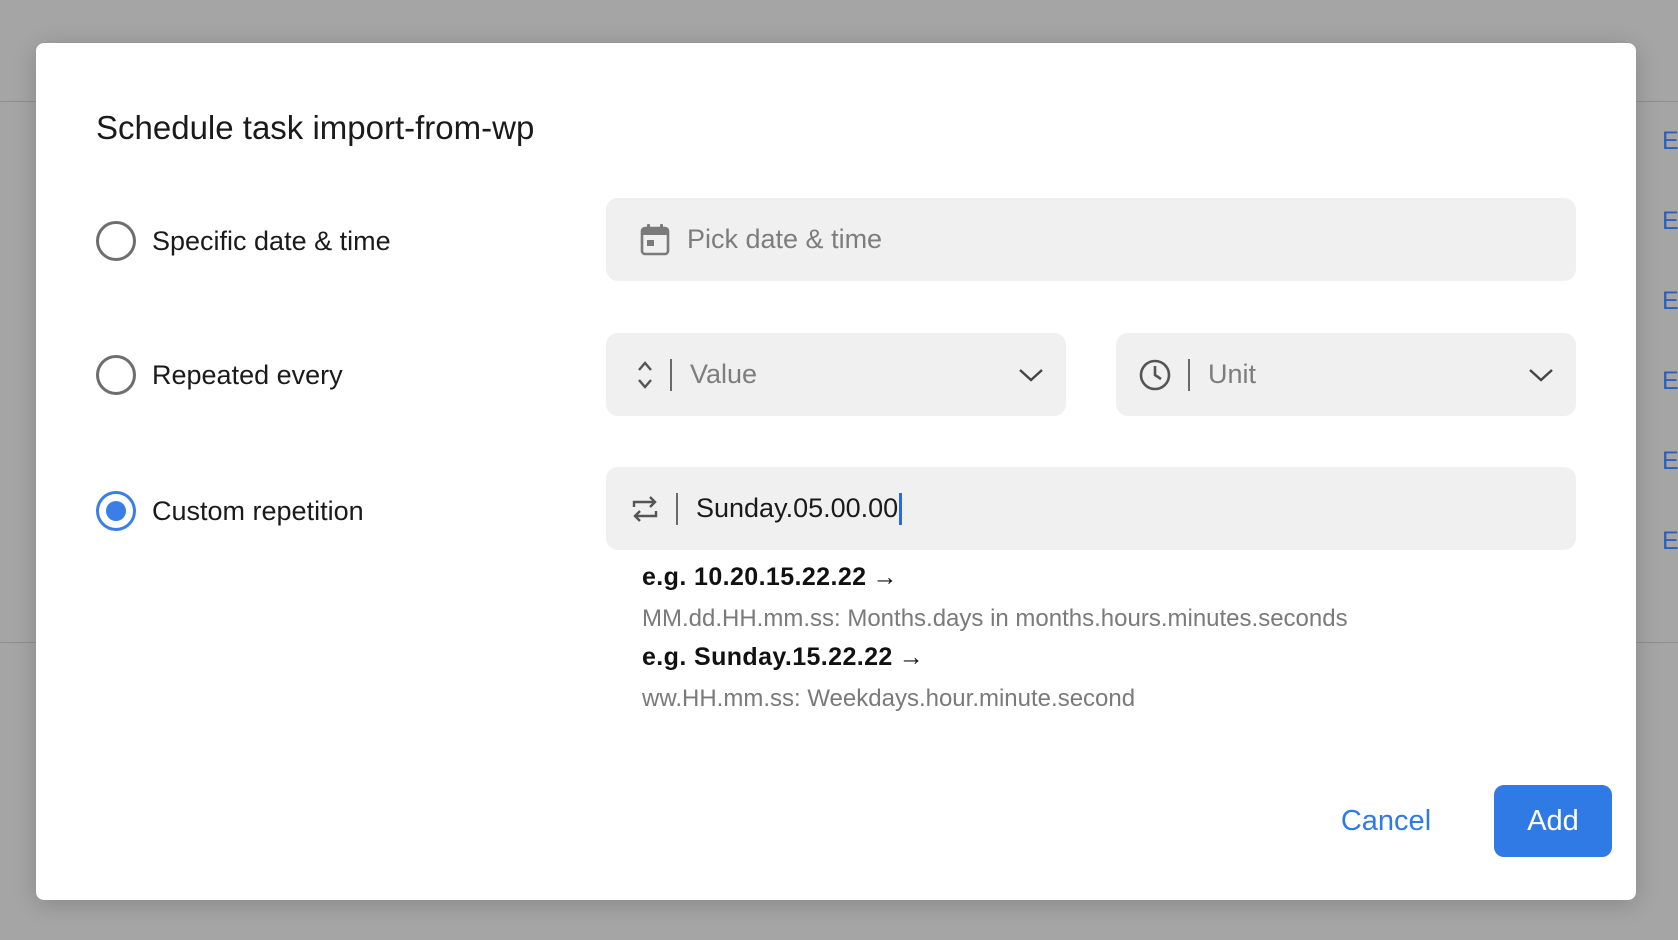 The height and width of the screenshot is (940, 1678). What do you see at coordinates (1155, 375) in the screenshot?
I see `clock-icon` at bounding box center [1155, 375].